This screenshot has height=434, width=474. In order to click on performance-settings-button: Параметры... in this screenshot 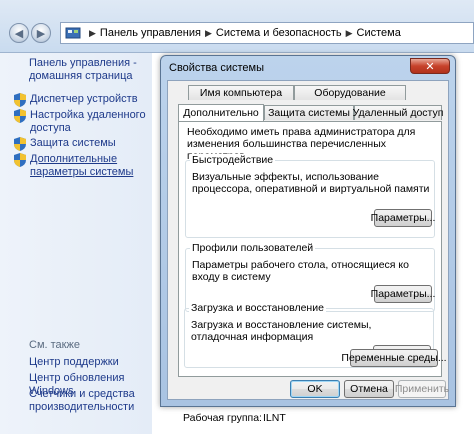, I will do `click(403, 218)`.